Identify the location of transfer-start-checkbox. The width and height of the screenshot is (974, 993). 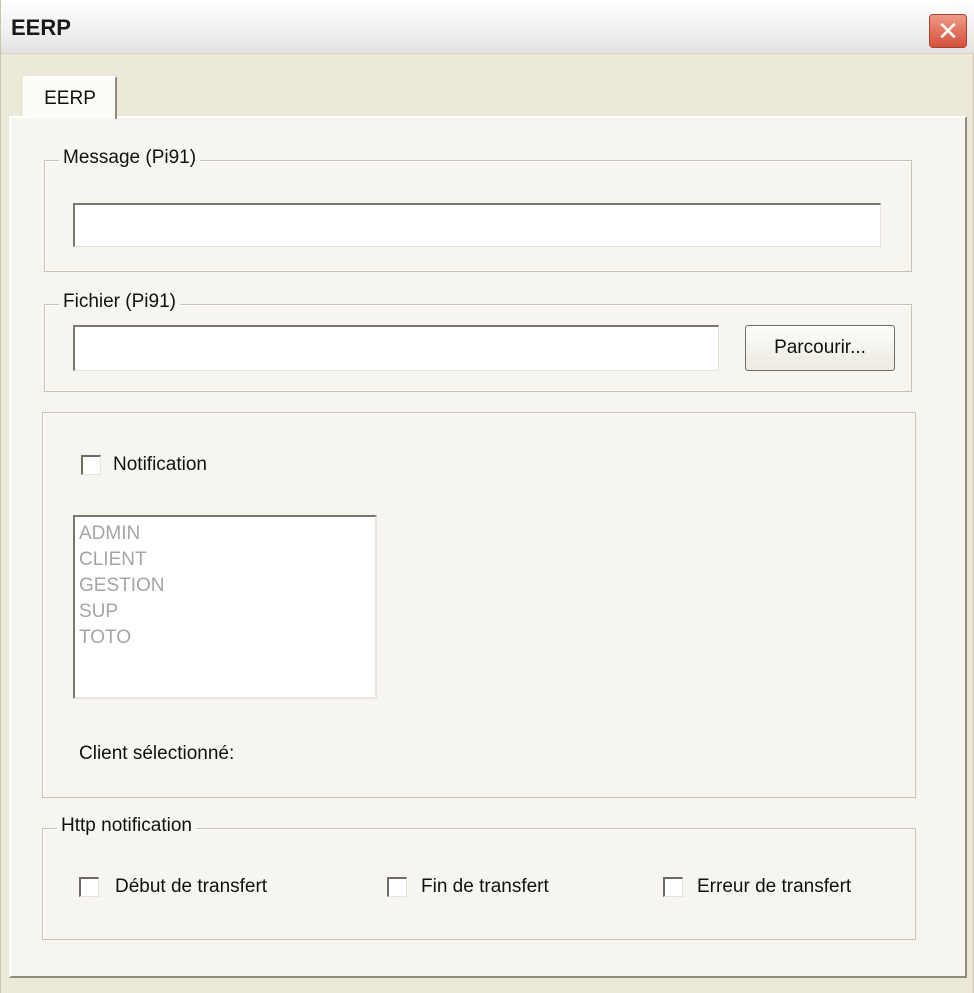
(89, 887).